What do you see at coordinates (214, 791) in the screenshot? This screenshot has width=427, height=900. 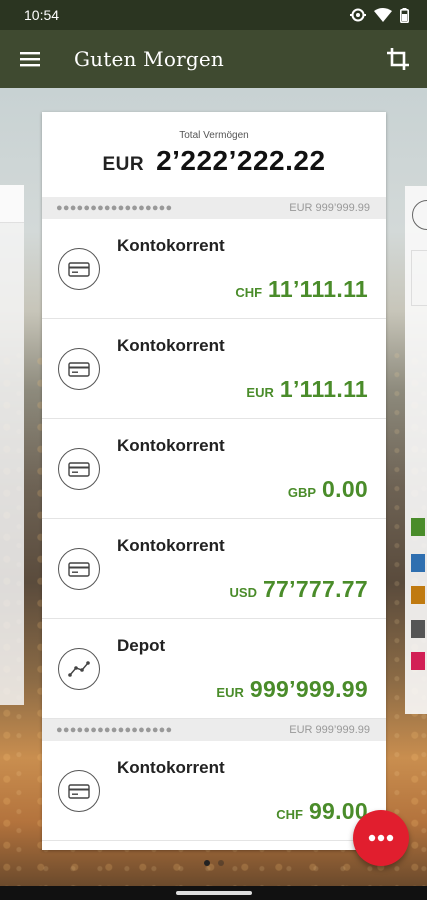 I see `account-row: Kontokorrent CHF 99.00` at bounding box center [214, 791].